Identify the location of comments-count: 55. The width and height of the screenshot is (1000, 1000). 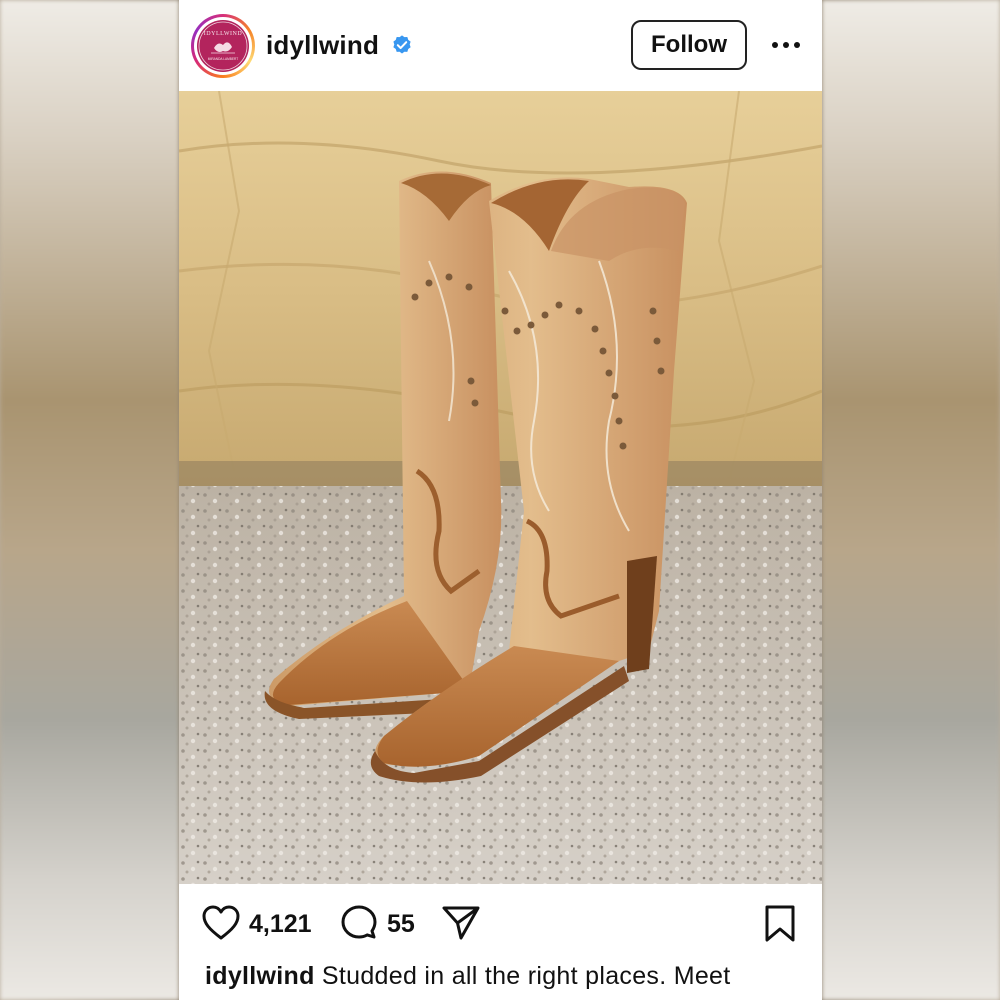
(401, 924).